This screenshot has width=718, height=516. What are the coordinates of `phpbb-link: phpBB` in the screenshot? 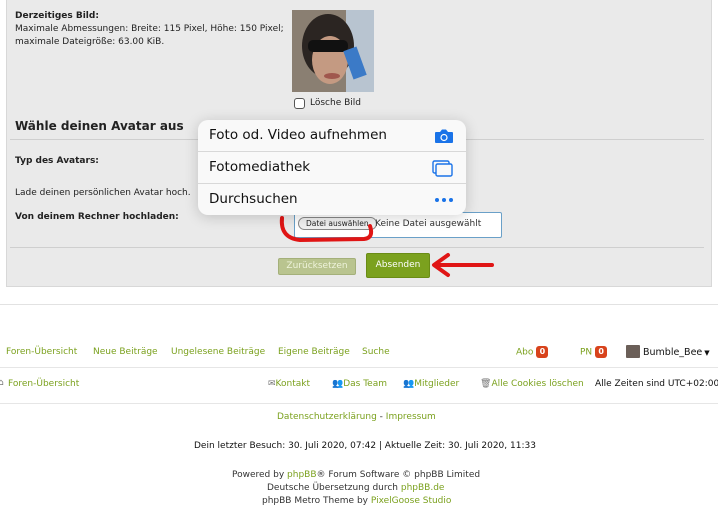 It's located at (301, 475).